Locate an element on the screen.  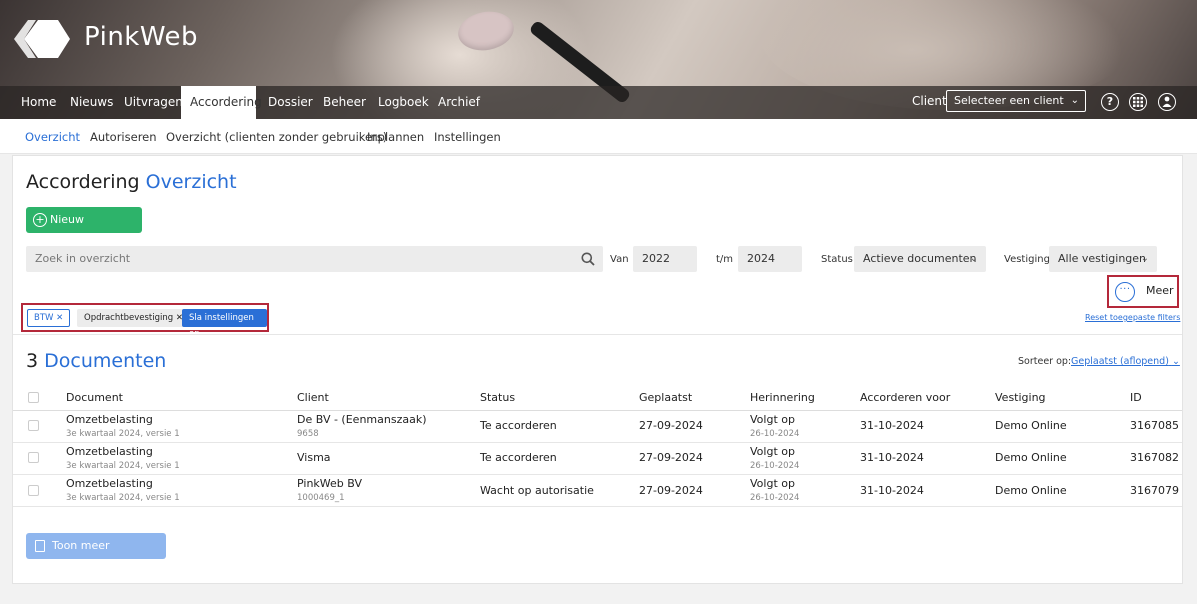
subnav-autoriseren: Autoriseren is located at coordinates (123, 137).